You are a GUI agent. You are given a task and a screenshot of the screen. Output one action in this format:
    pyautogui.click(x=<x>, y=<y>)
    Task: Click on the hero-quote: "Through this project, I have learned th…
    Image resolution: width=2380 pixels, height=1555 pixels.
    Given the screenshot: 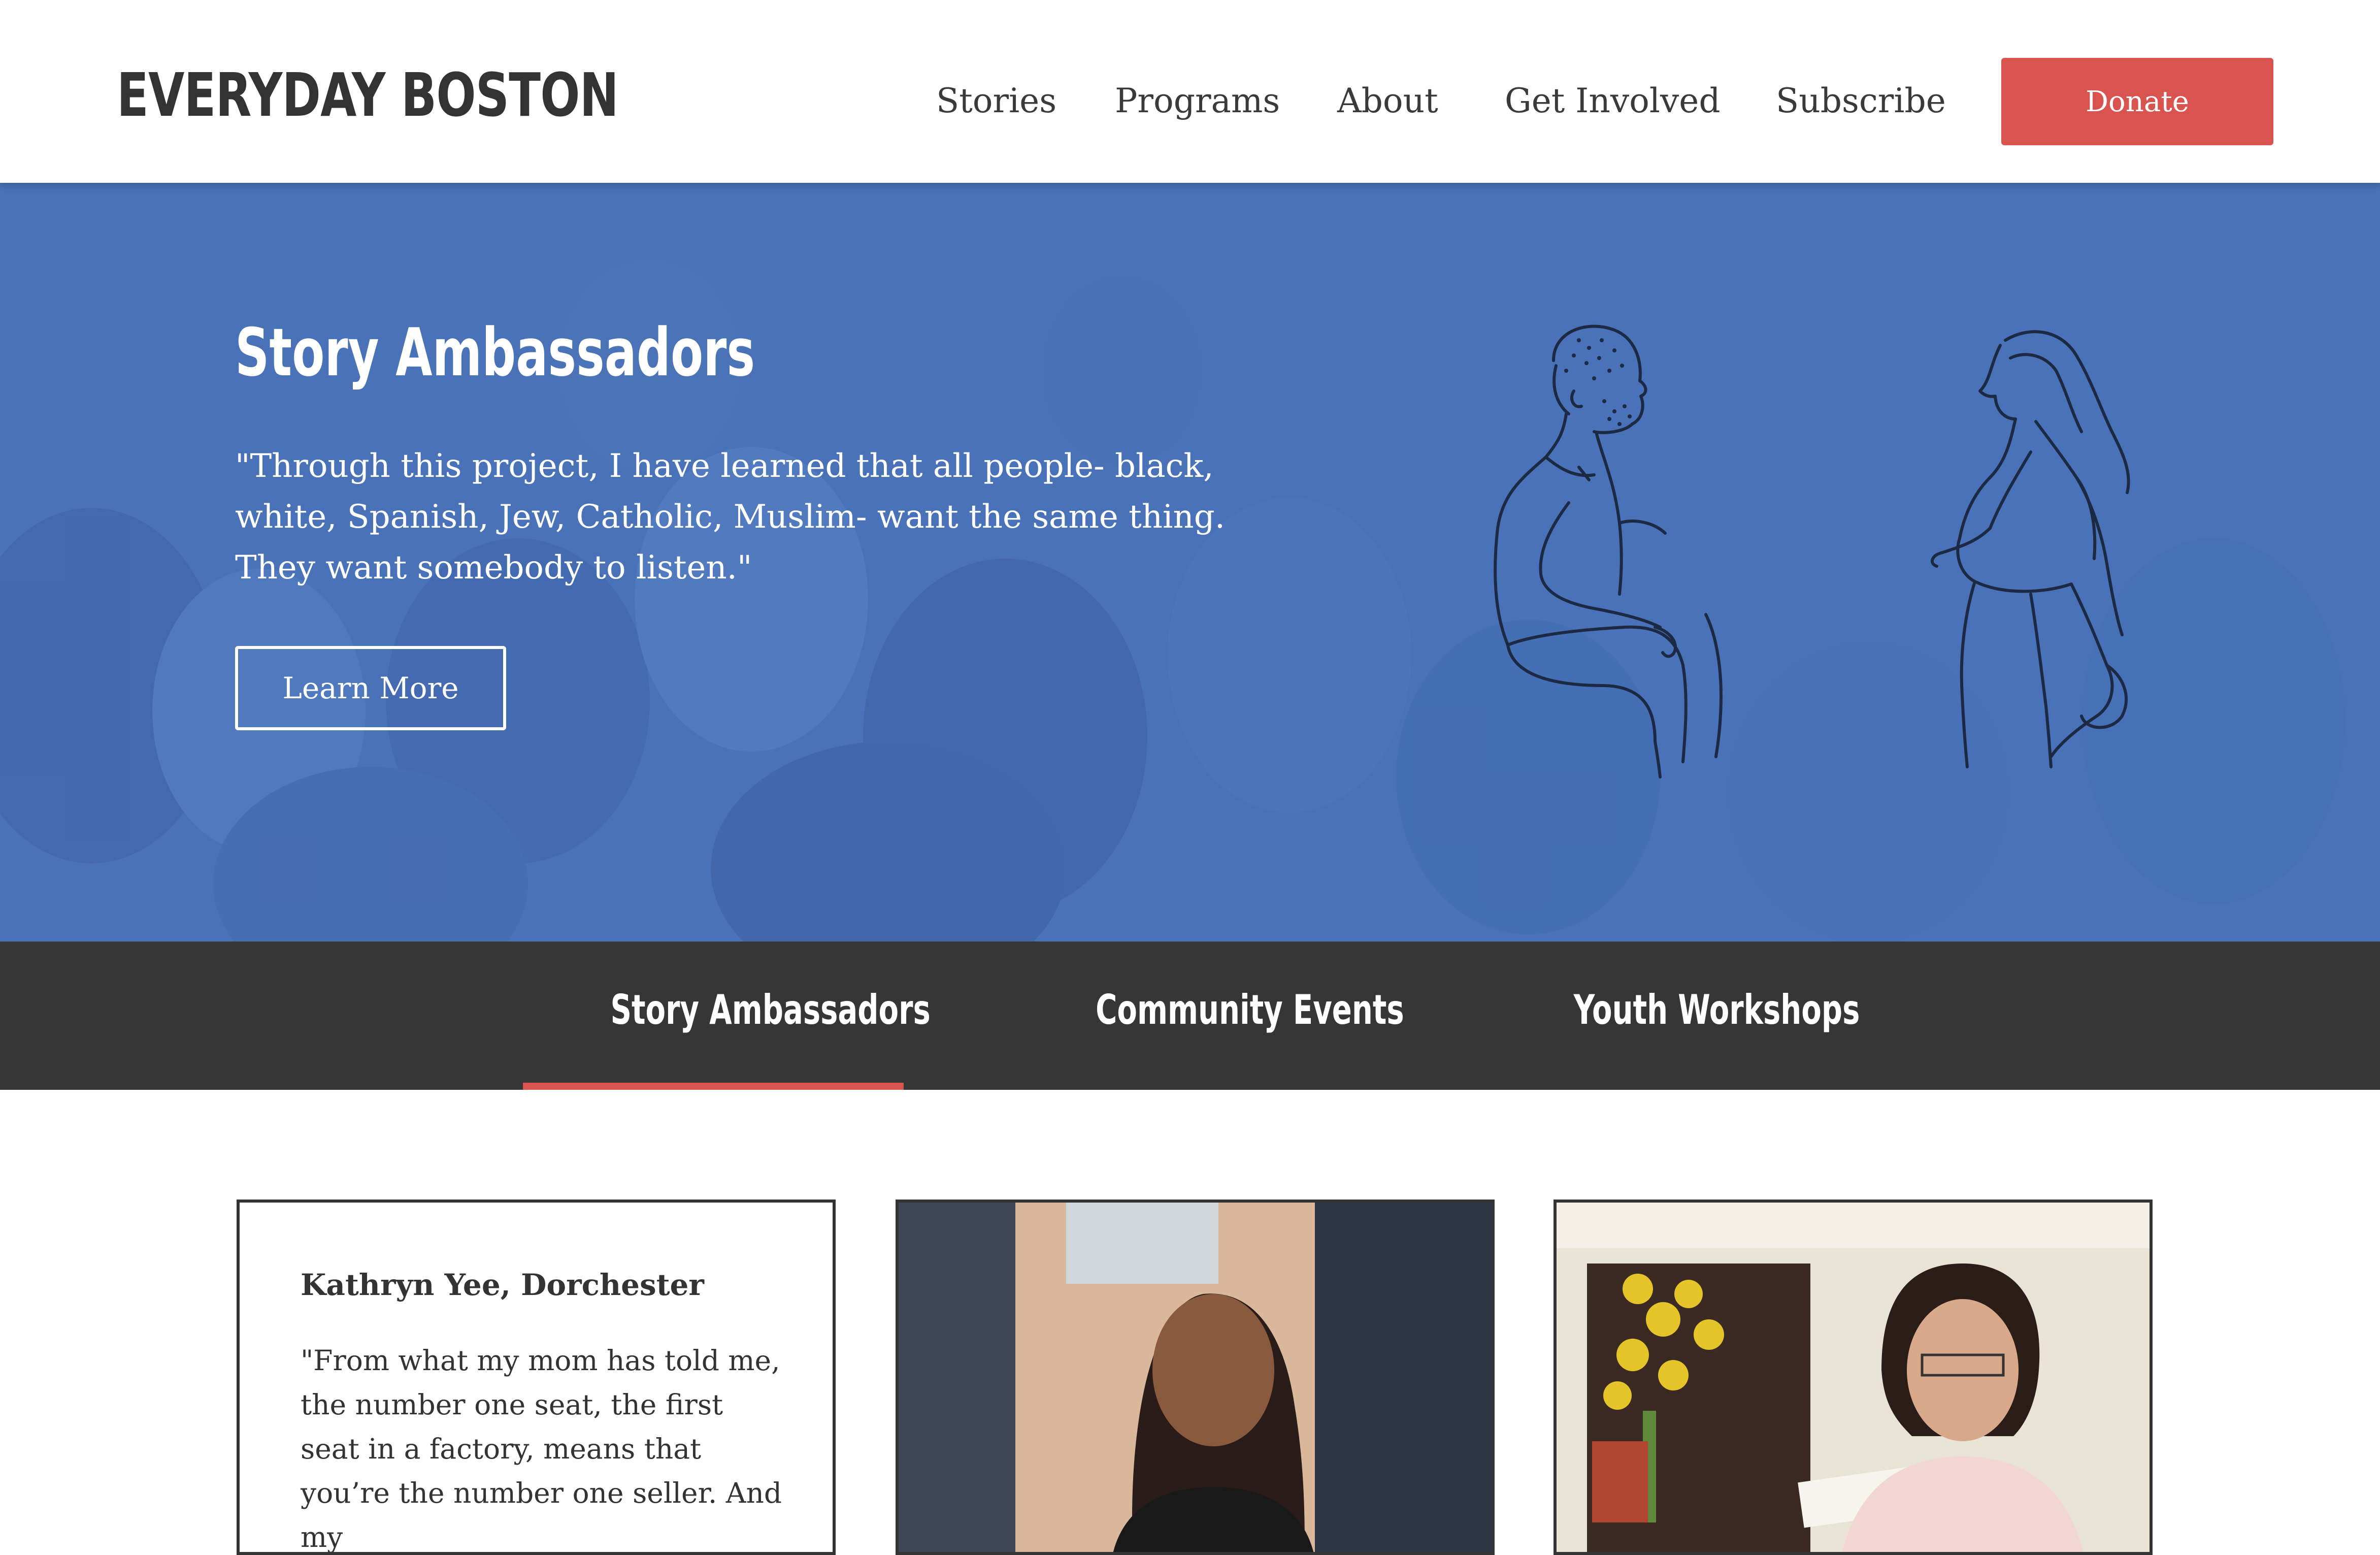 What is the action you would take?
    pyautogui.click(x=730, y=517)
    